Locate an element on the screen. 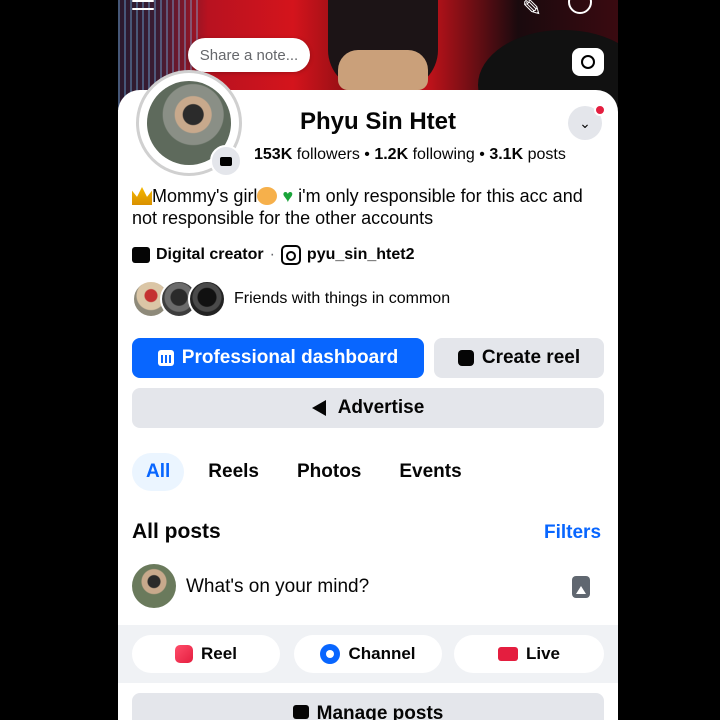  advertise-button: Advertise is located at coordinates (368, 408).